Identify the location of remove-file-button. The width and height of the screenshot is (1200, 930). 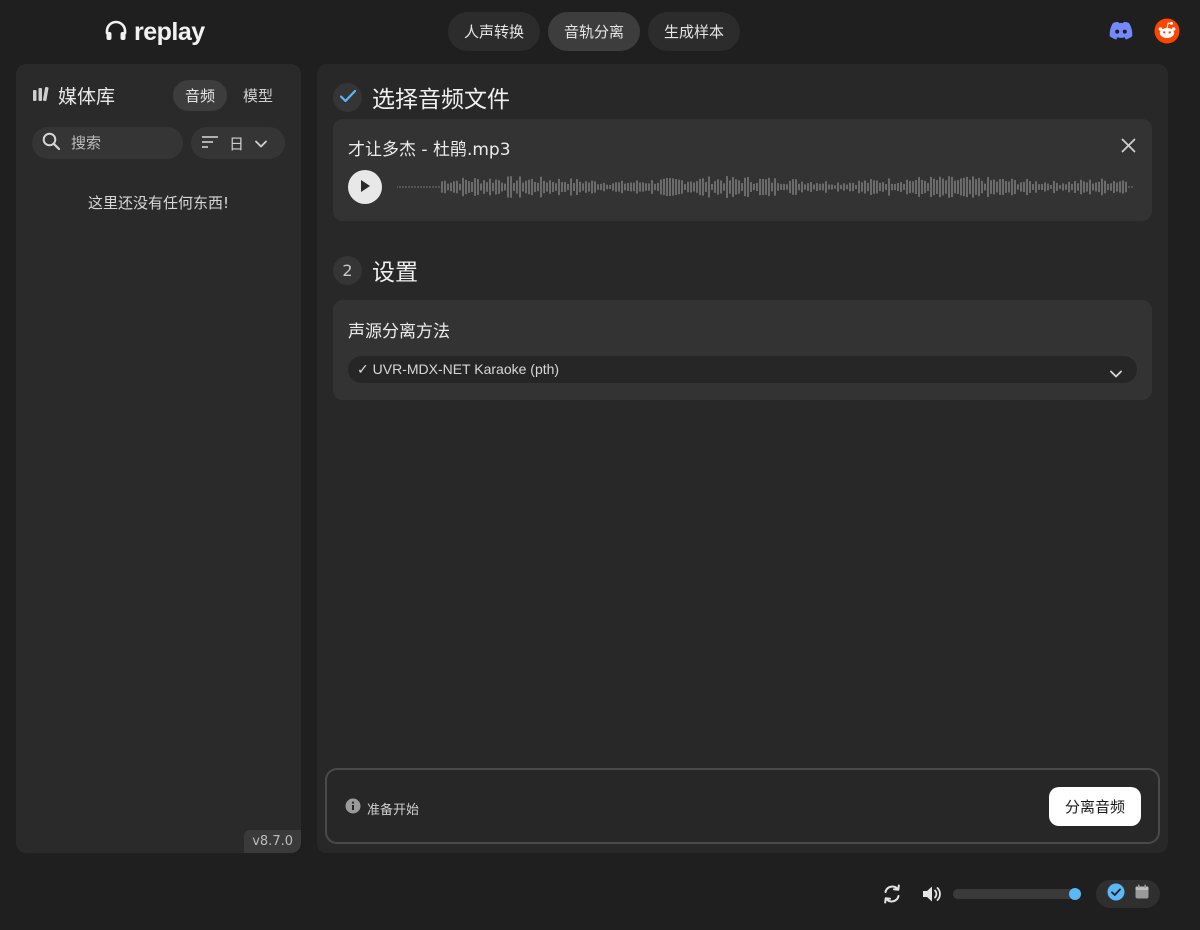
(1128, 147).